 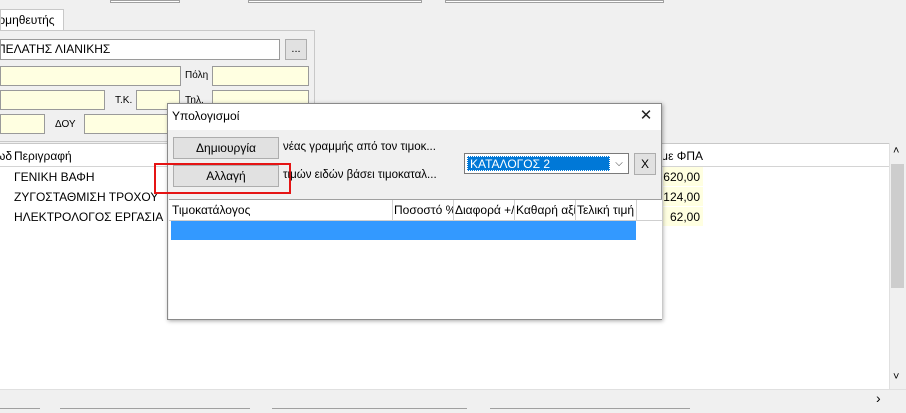 I want to click on tab-supplier-label: Προμηθευτής, so click(x=27, y=20).